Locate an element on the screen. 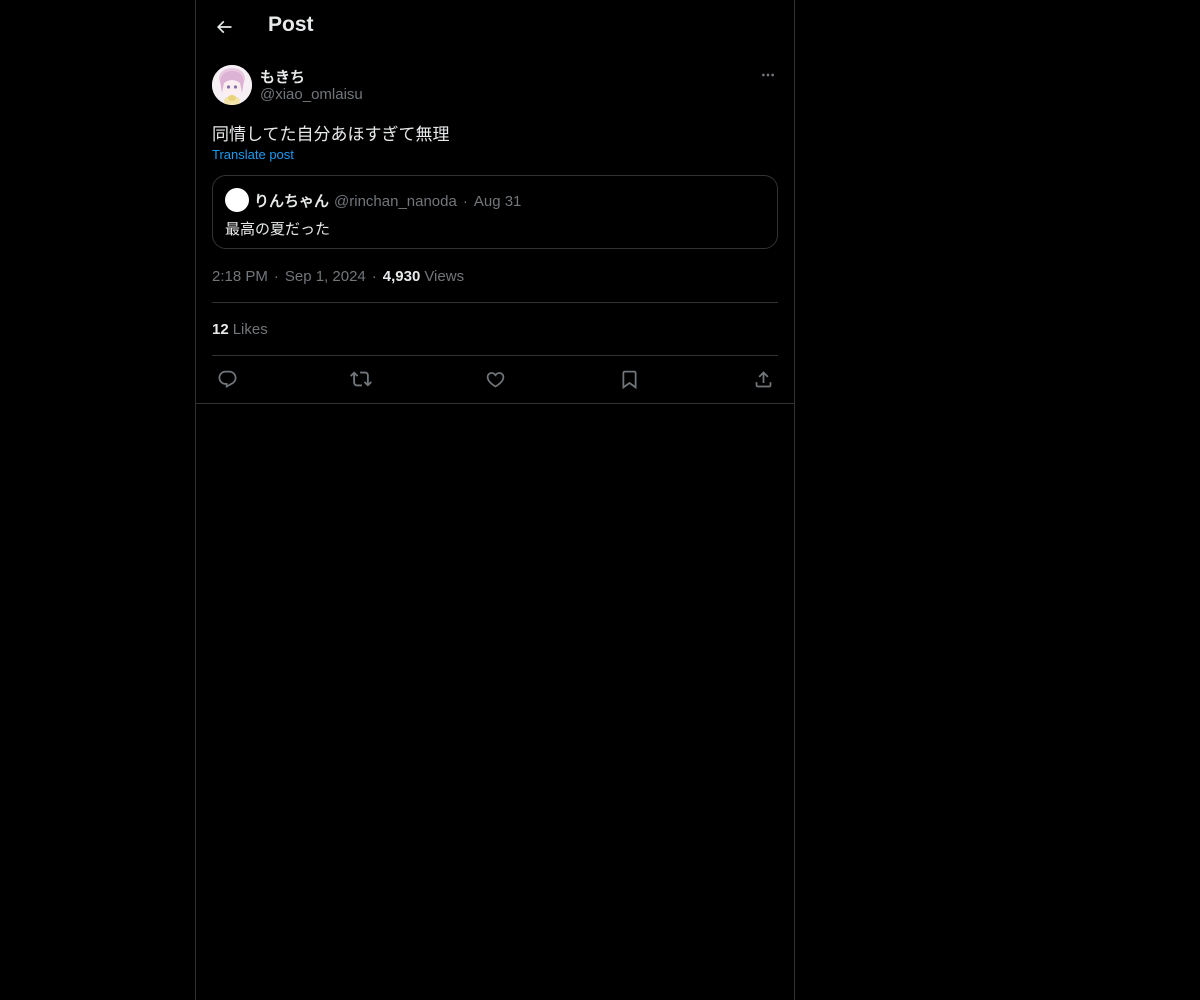  action-bar is located at coordinates (495, 379).